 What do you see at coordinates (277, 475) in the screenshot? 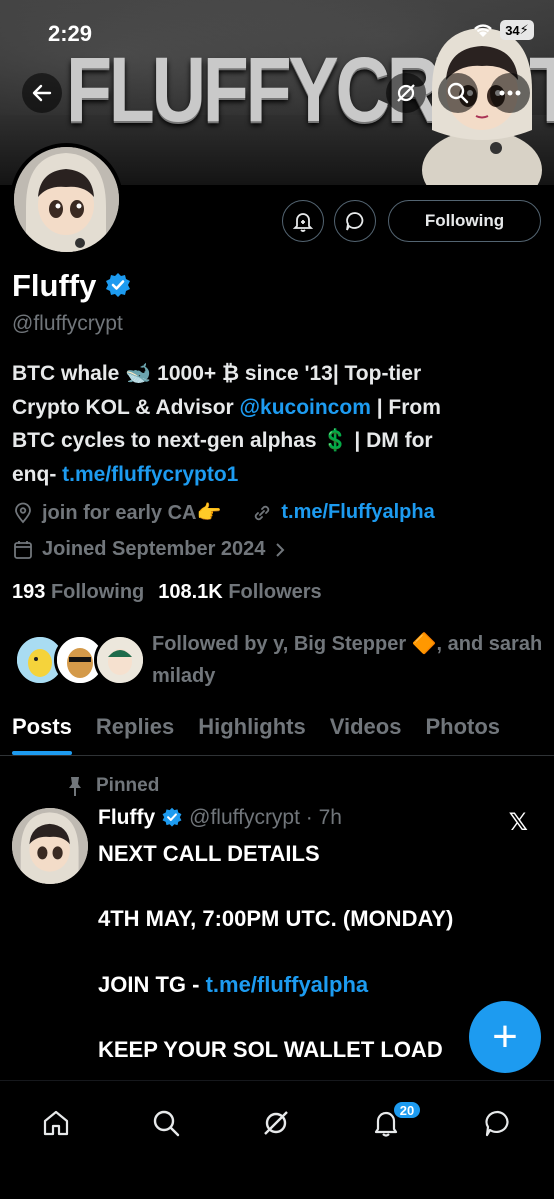
I see `bio-line: enq- t.me/fluffycrypto1` at bounding box center [277, 475].